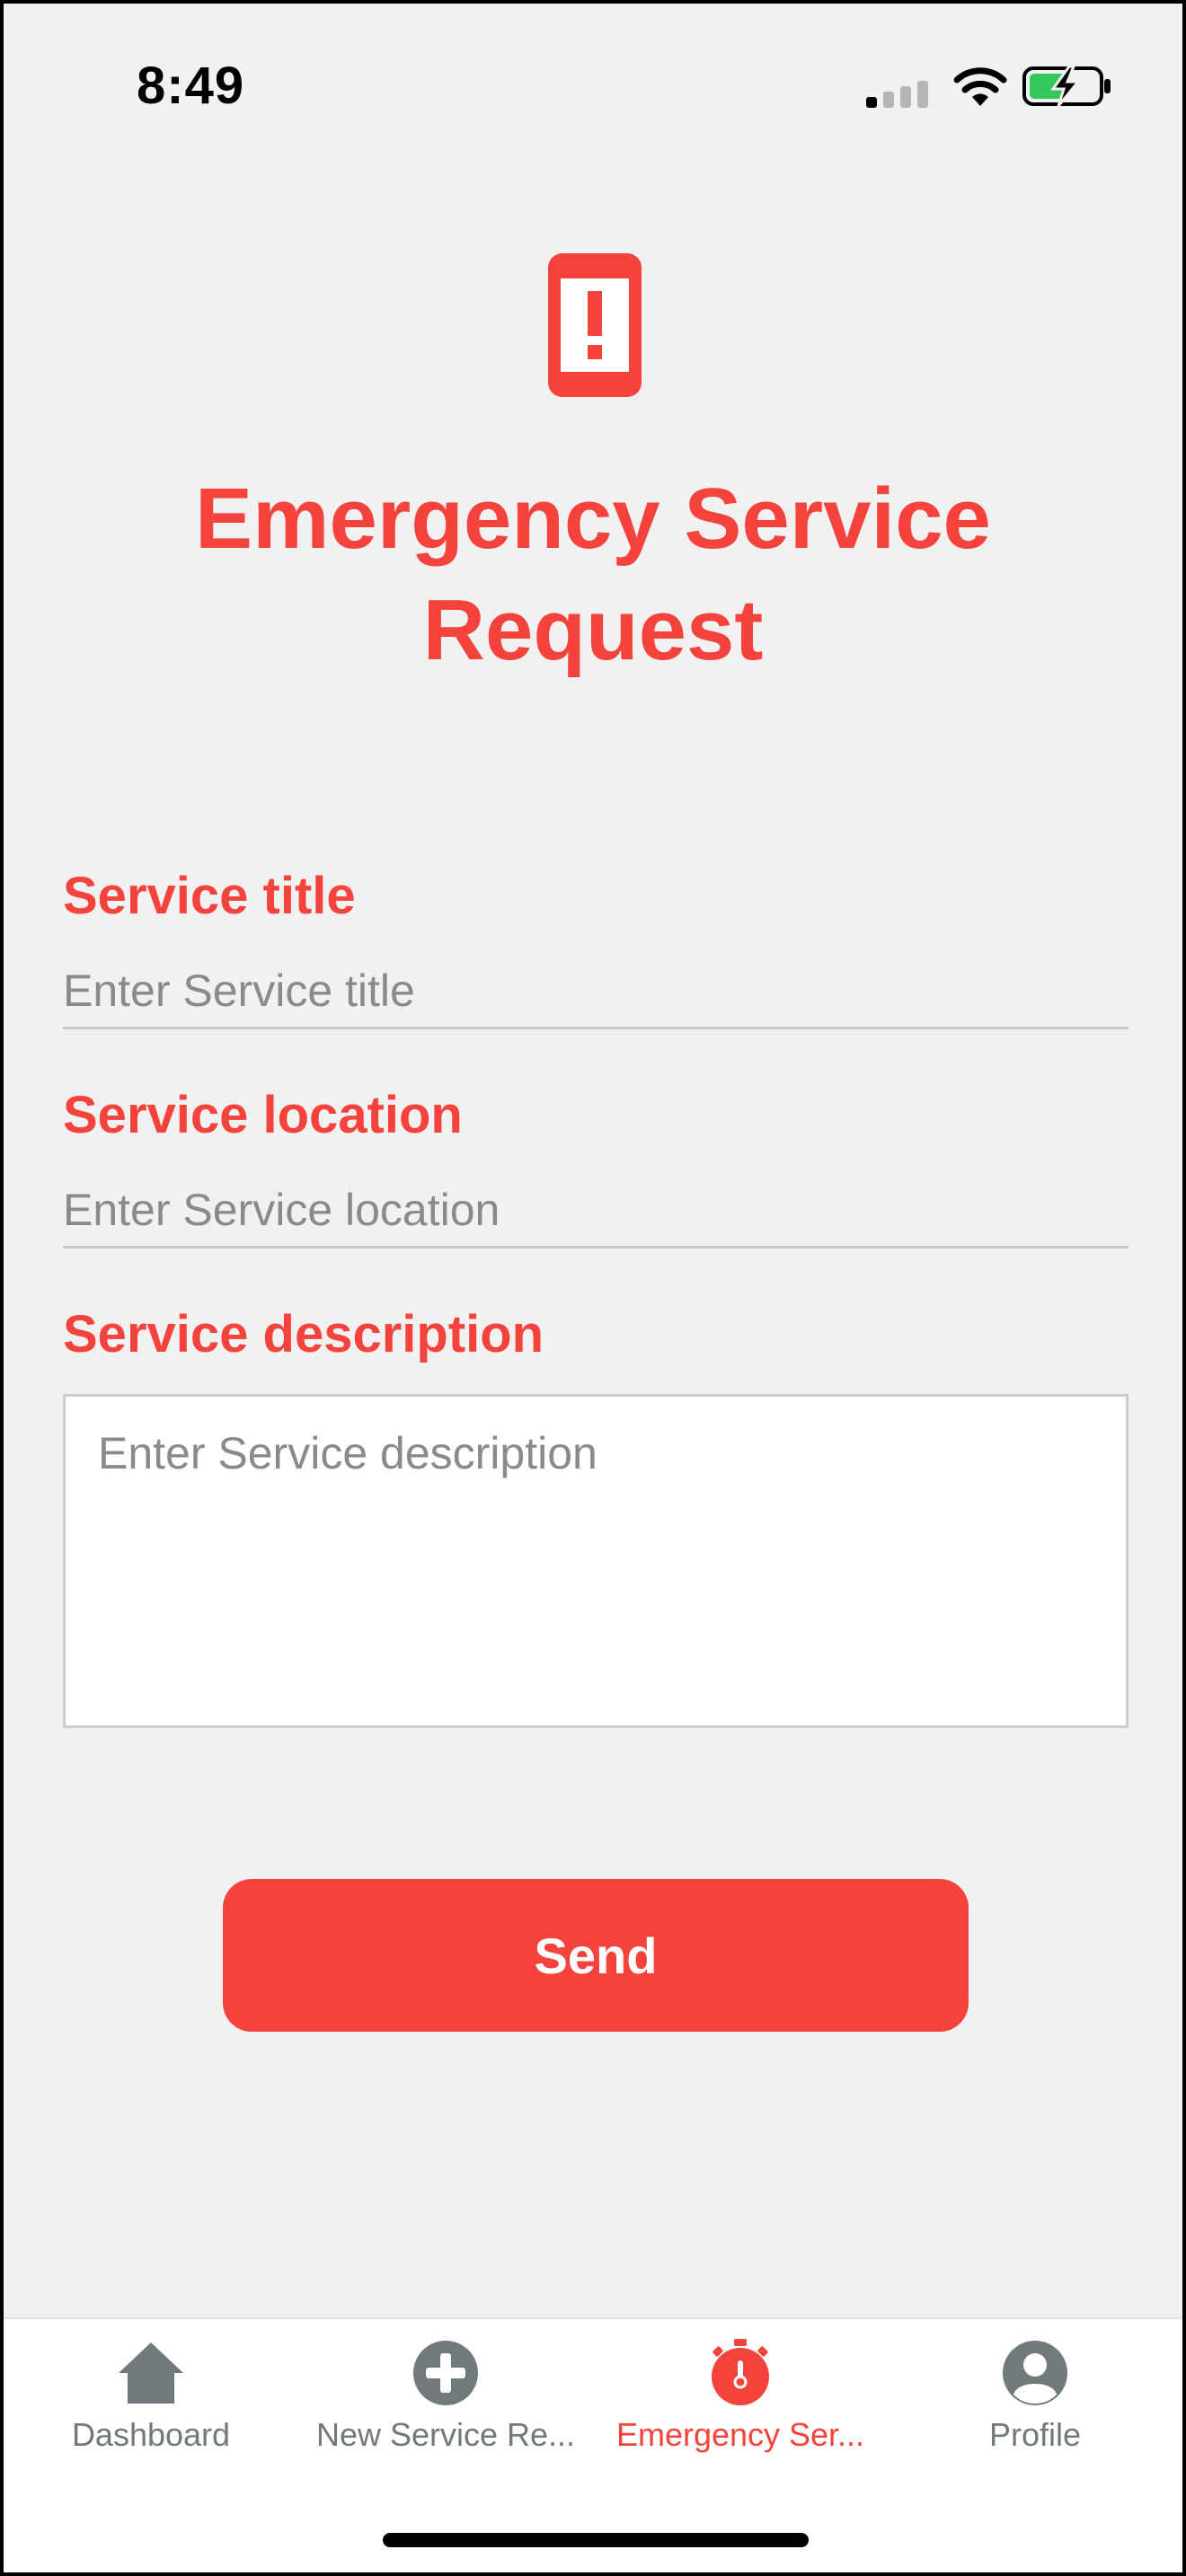 This screenshot has height=2576, width=1186. I want to click on service-title-label: Service title, so click(209, 896).